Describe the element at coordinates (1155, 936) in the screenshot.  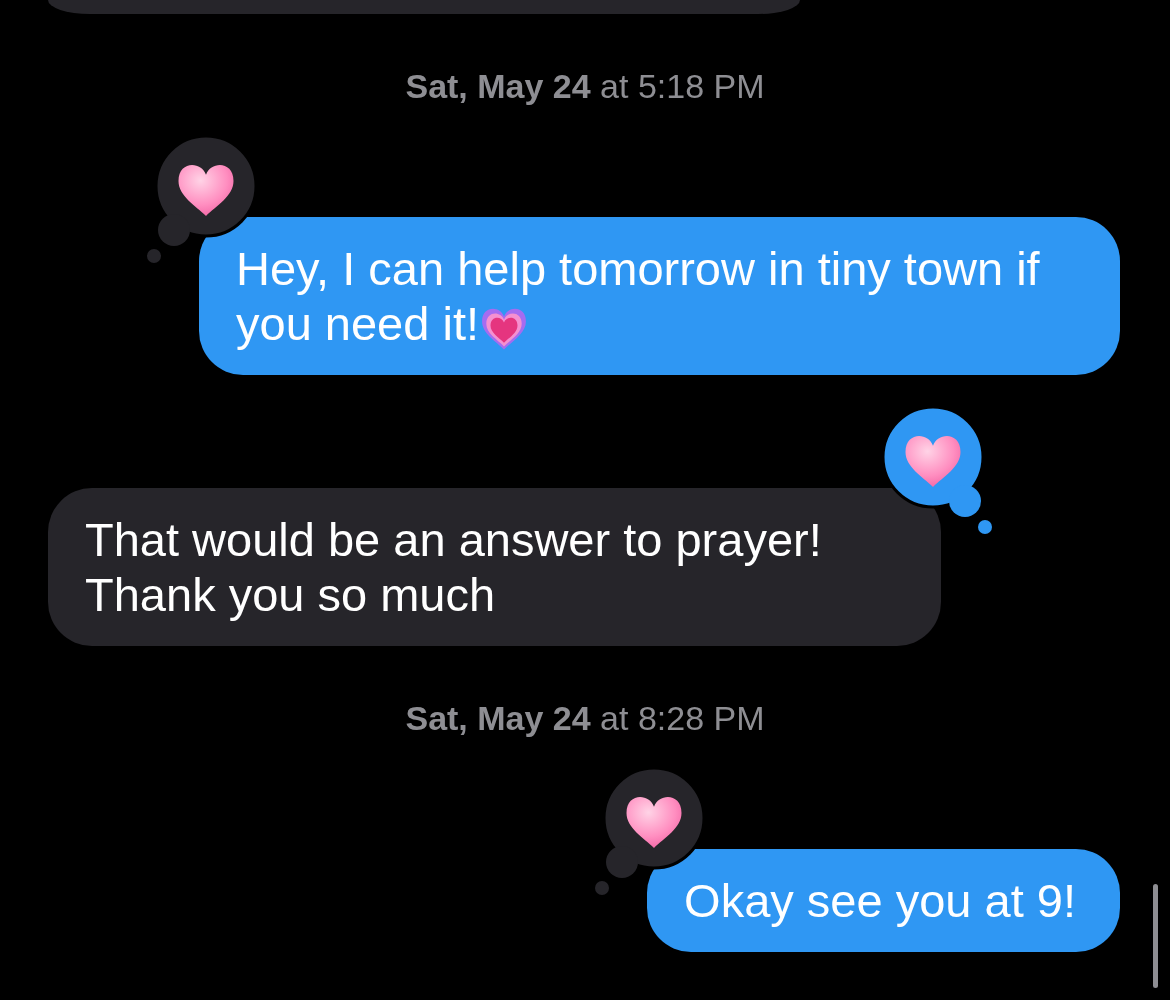
I see `scrollbar` at that location.